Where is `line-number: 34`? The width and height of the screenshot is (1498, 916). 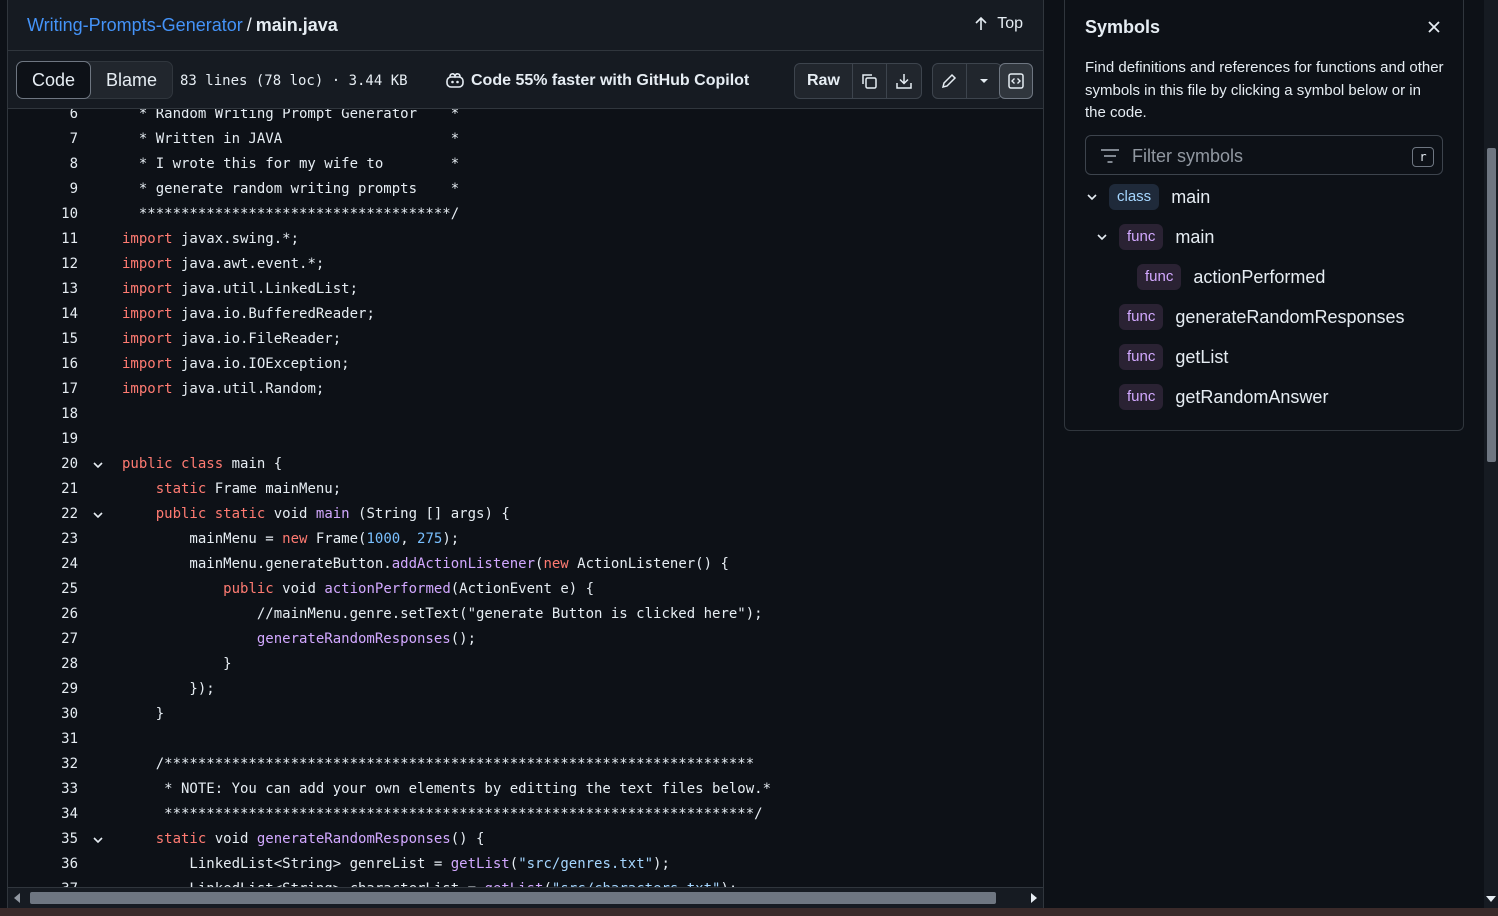
line-number: 34 is located at coordinates (43, 814).